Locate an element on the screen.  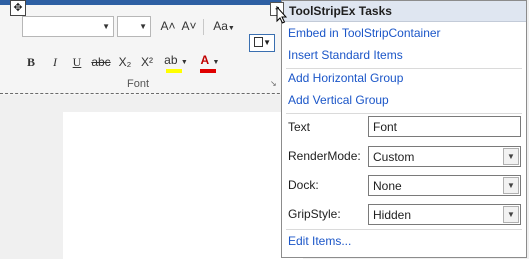
ribbon-separator is located at coordinates (203, 27).